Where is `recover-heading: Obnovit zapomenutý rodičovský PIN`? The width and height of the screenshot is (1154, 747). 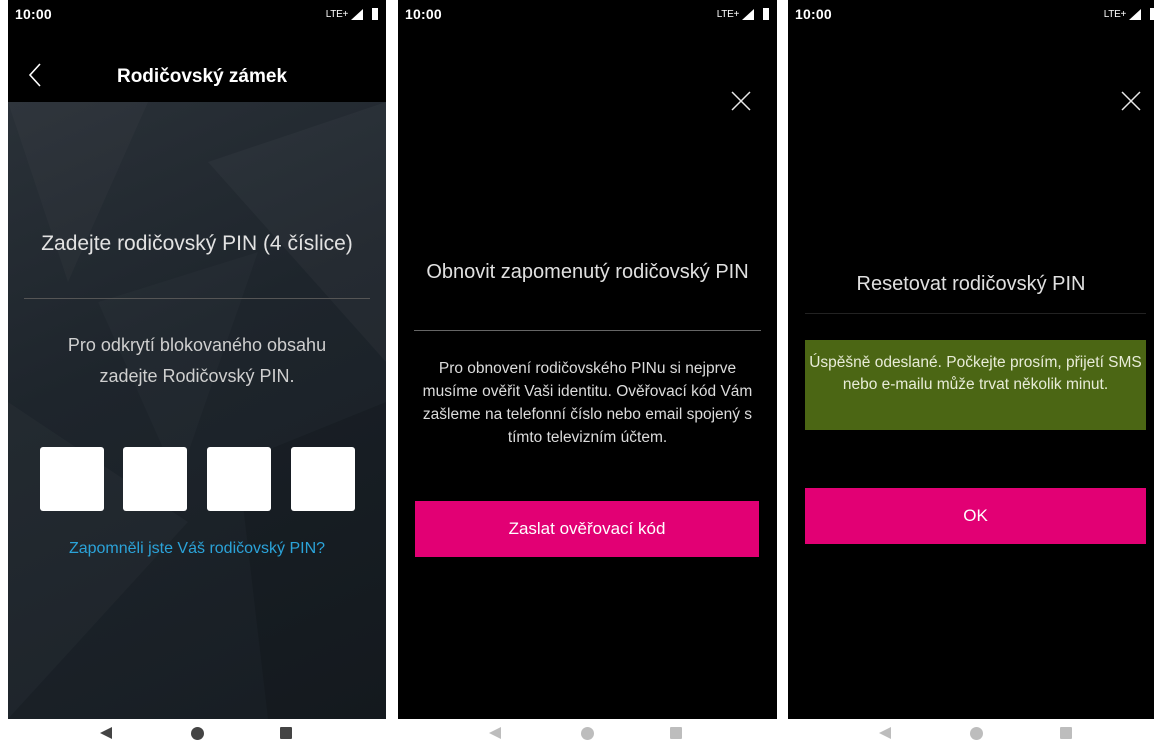
recover-heading: Obnovit zapomenutý rodičovský PIN is located at coordinates (587, 272).